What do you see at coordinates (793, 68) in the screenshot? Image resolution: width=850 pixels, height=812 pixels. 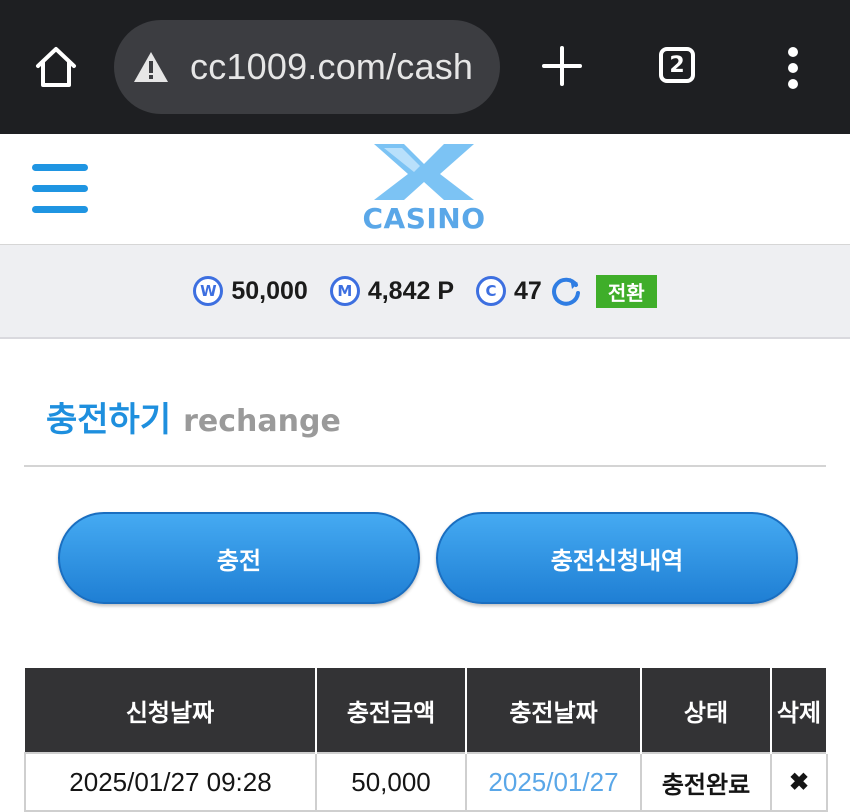 I see `more-options-icon` at bounding box center [793, 68].